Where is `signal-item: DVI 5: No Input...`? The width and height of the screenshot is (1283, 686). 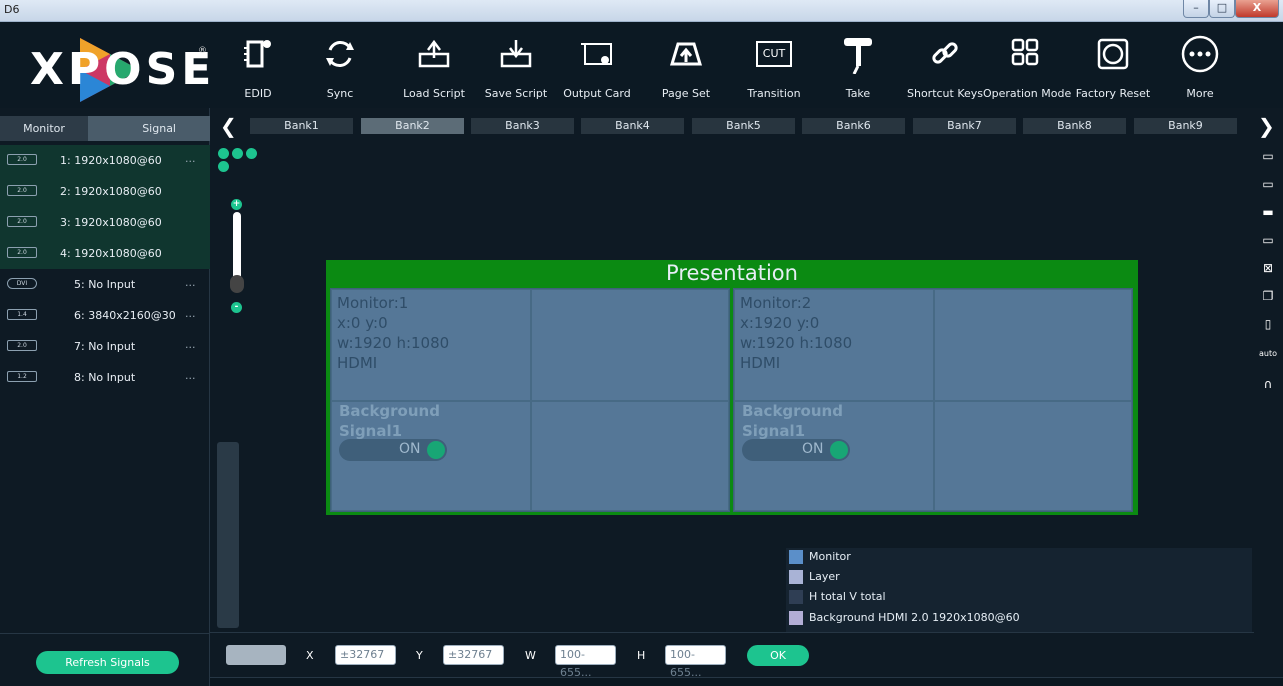 signal-item: DVI 5: No Input... is located at coordinates (105, 284).